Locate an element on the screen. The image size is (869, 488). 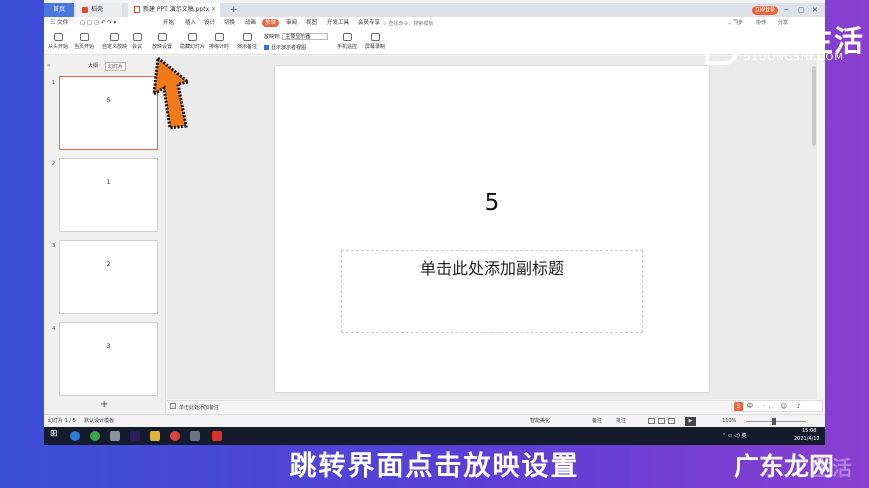
slide-title: 5 is located at coordinates (492, 203).